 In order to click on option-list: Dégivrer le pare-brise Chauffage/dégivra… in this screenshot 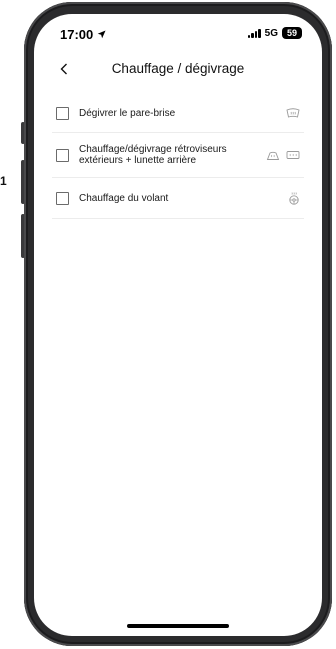, I will do `click(178, 156)`.